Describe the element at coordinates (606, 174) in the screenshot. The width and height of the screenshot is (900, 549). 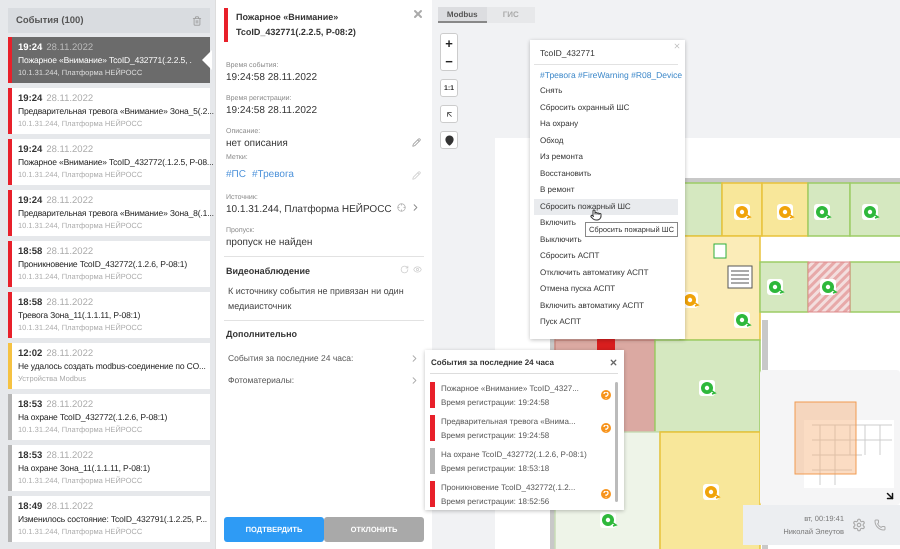
I see `menu-item: Восстановить` at that location.